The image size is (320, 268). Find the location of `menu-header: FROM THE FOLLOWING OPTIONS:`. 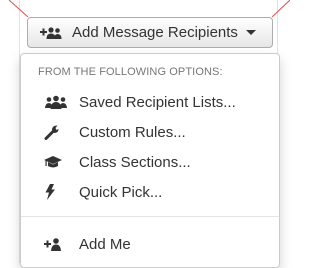

menu-header: FROM THE FOLLOWING OPTIONS: is located at coordinates (130, 72).